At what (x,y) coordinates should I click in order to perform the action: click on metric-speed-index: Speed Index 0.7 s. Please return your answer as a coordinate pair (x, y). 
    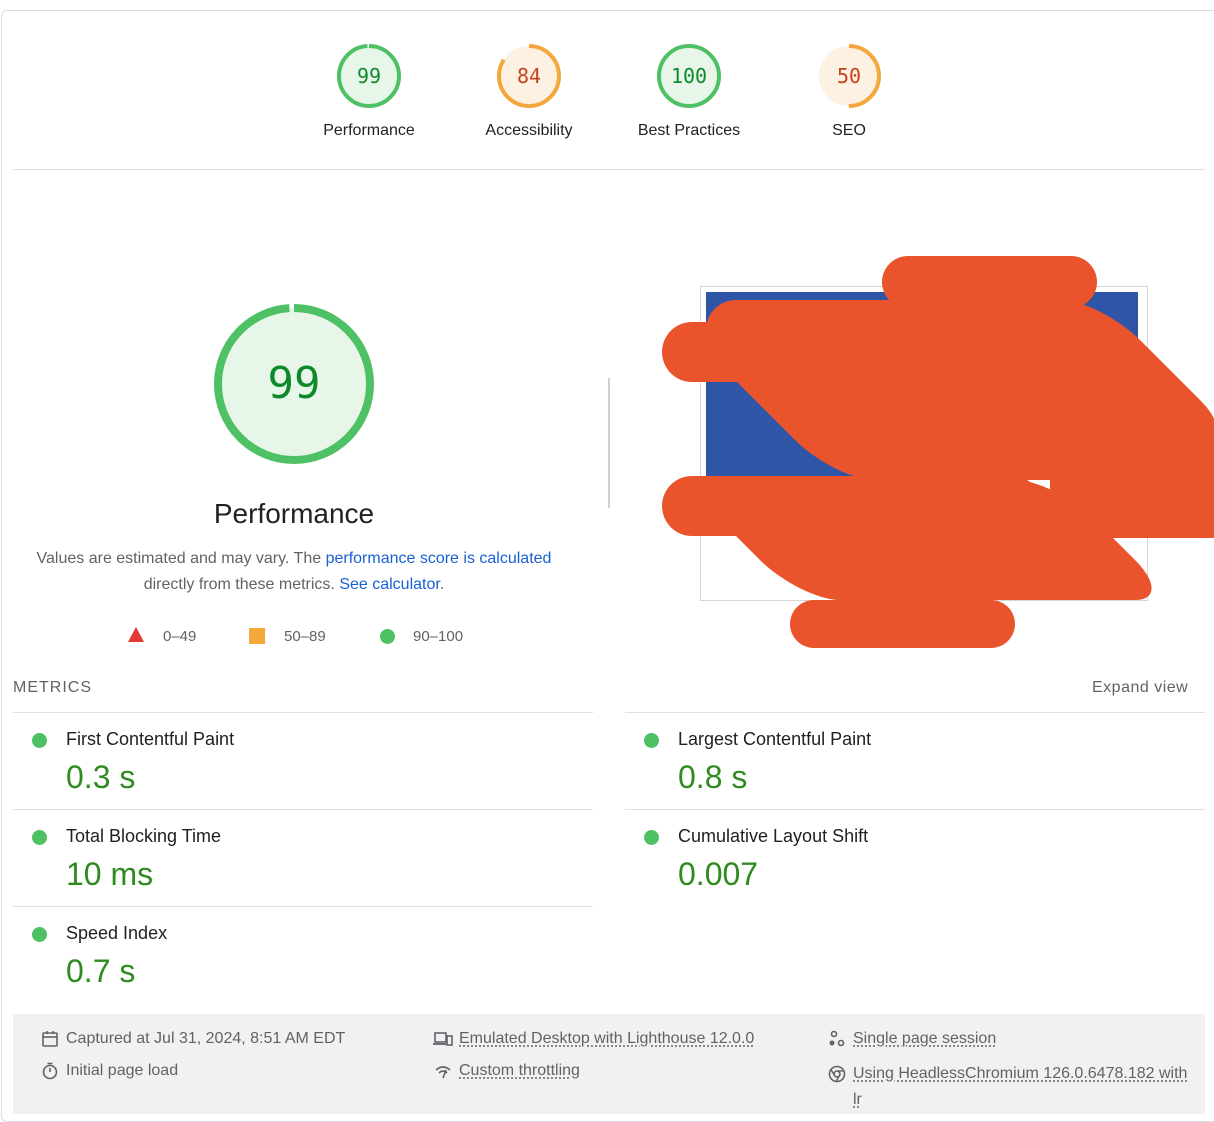
    Looking at the image, I should click on (303, 954).